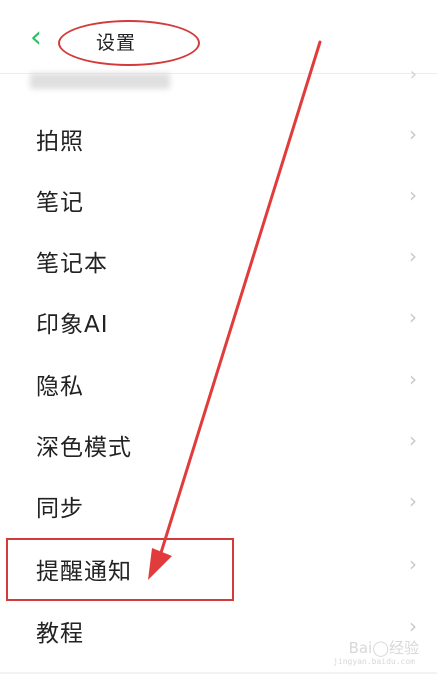  What do you see at coordinates (160, 564) in the screenshot?
I see `annotation-arrowhead` at bounding box center [160, 564].